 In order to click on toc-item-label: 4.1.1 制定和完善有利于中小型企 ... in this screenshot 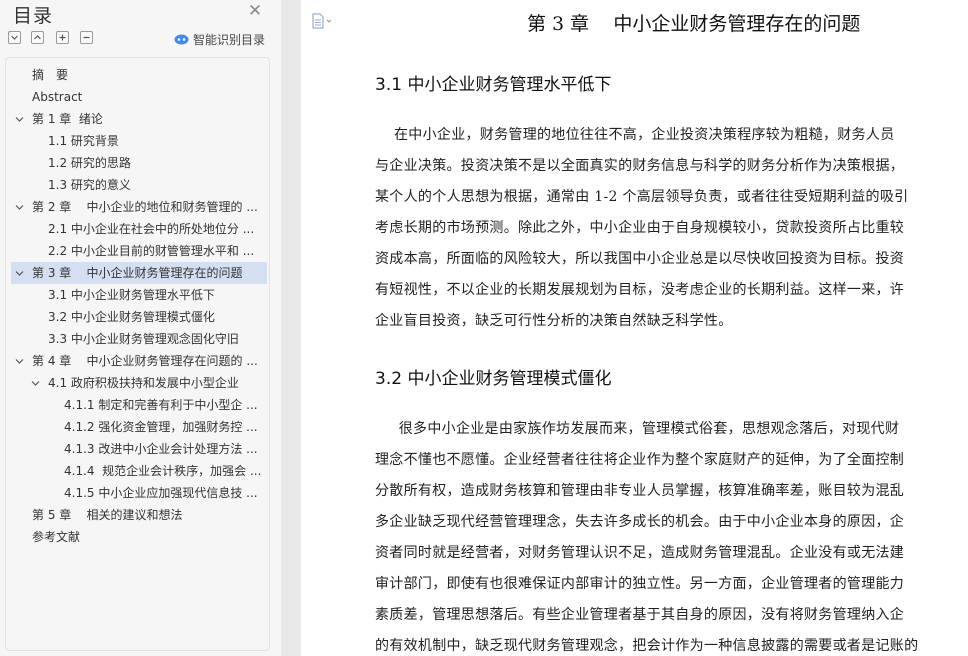, I will do `click(161, 405)`.